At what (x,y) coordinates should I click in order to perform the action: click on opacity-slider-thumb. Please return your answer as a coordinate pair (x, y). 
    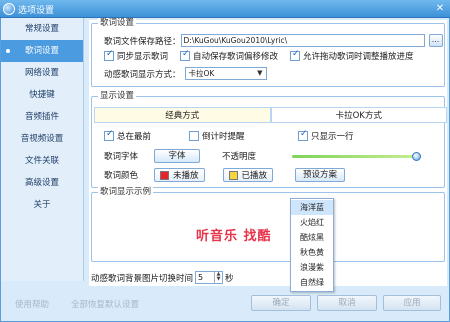
    Looking at the image, I should click on (417, 156).